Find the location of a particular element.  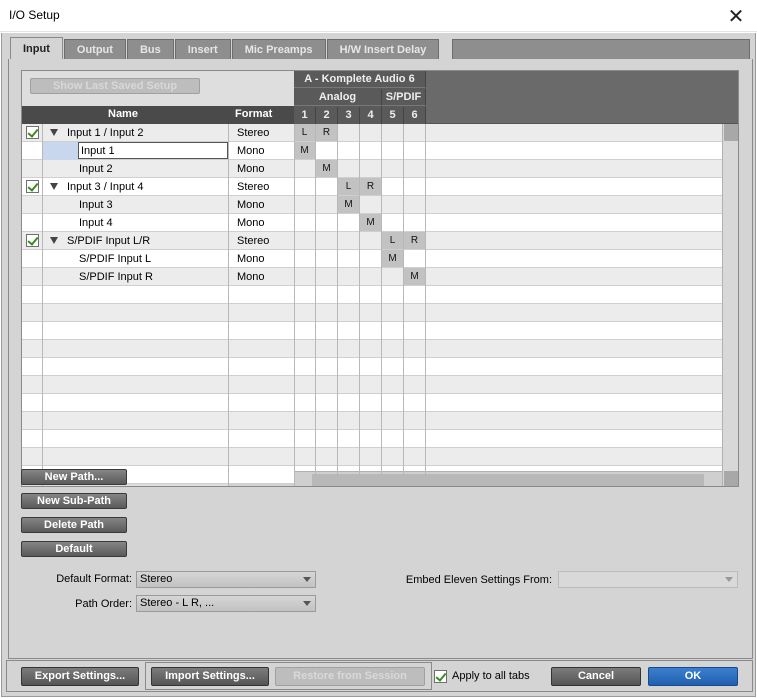

tab-h-w-insert-delay: H/W Insert Delay is located at coordinates (383, 49).